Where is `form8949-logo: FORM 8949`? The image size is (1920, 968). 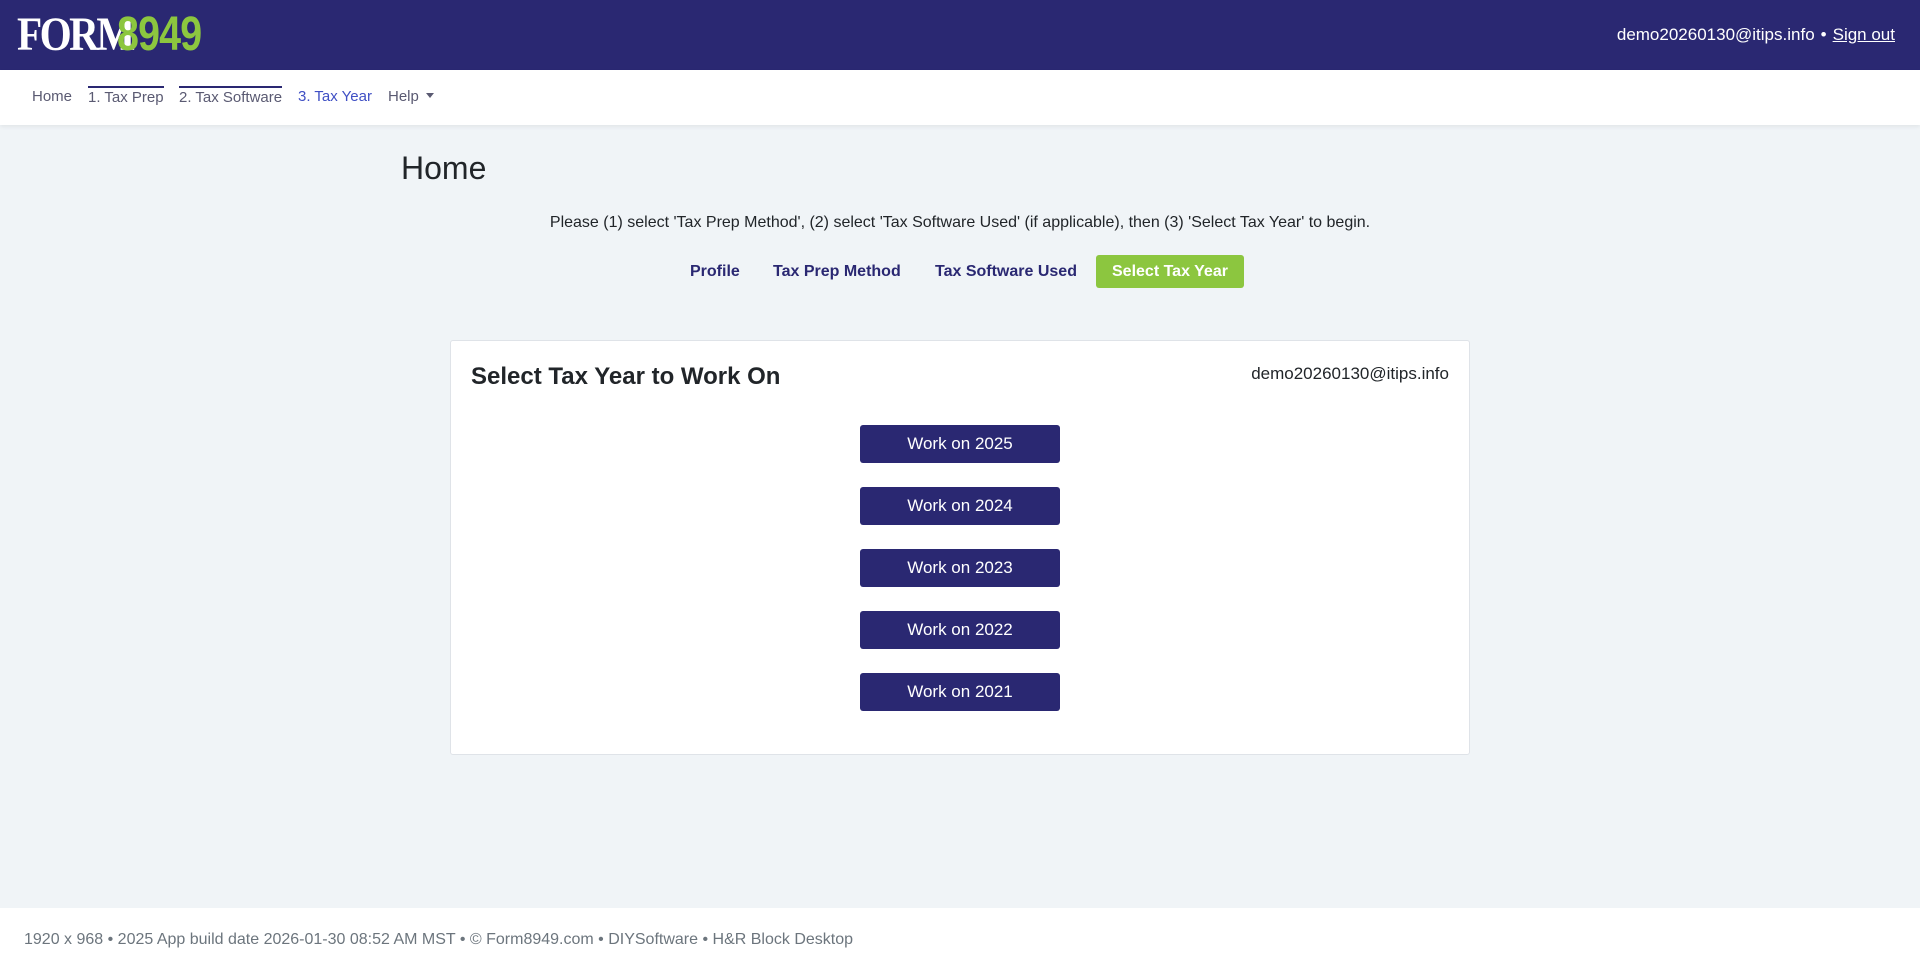
form8949-logo: FORM 8949 is located at coordinates (118, 34).